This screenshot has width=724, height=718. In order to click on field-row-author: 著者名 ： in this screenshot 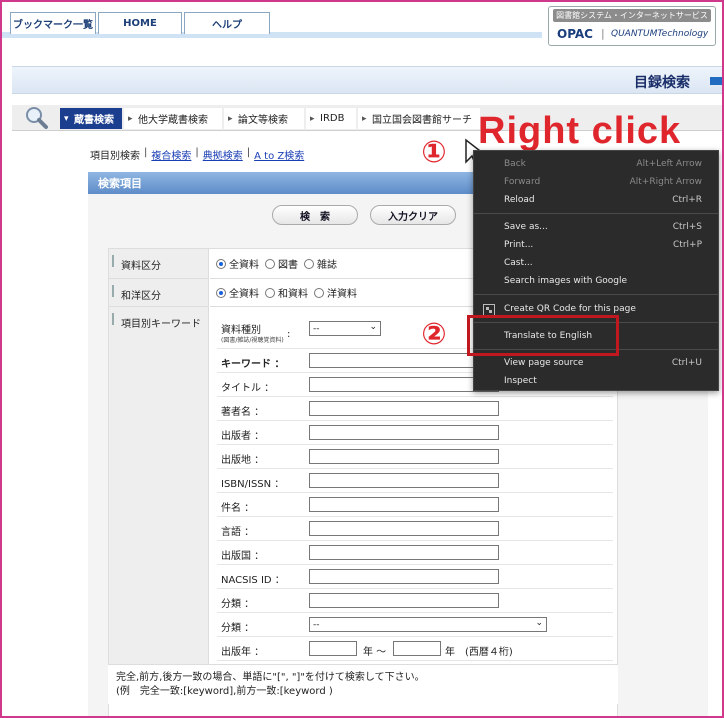, I will do `click(415, 409)`.